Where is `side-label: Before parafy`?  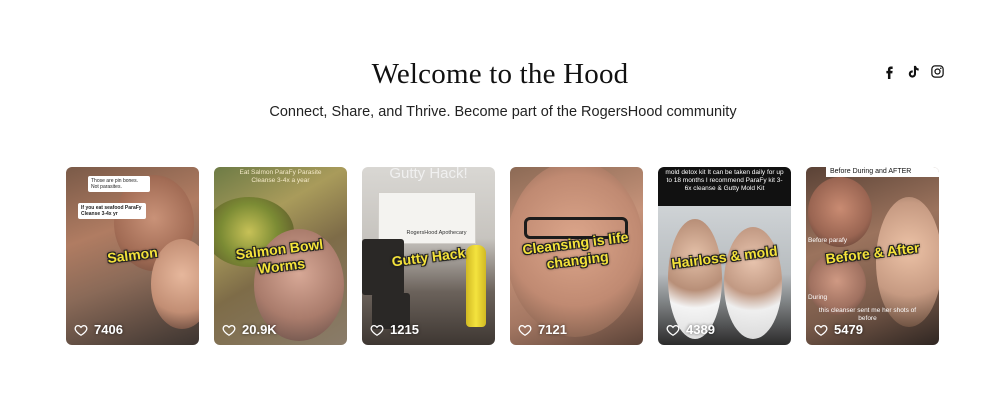 side-label: Before parafy is located at coordinates (828, 240).